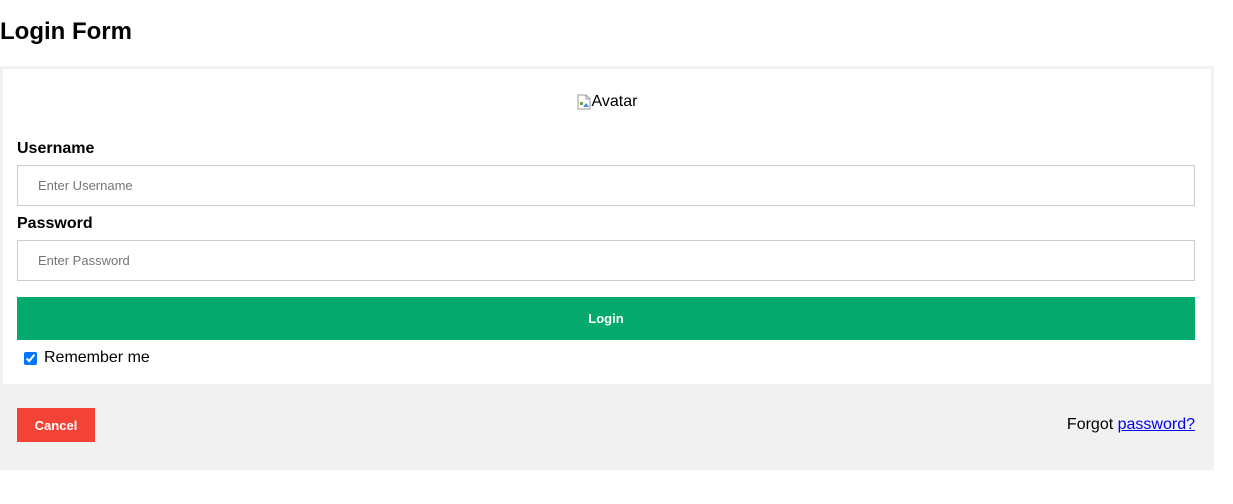 Image resolution: width=1233 pixels, height=504 pixels. What do you see at coordinates (584, 102) in the screenshot?
I see `broken-image-icon` at bounding box center [584, 102].